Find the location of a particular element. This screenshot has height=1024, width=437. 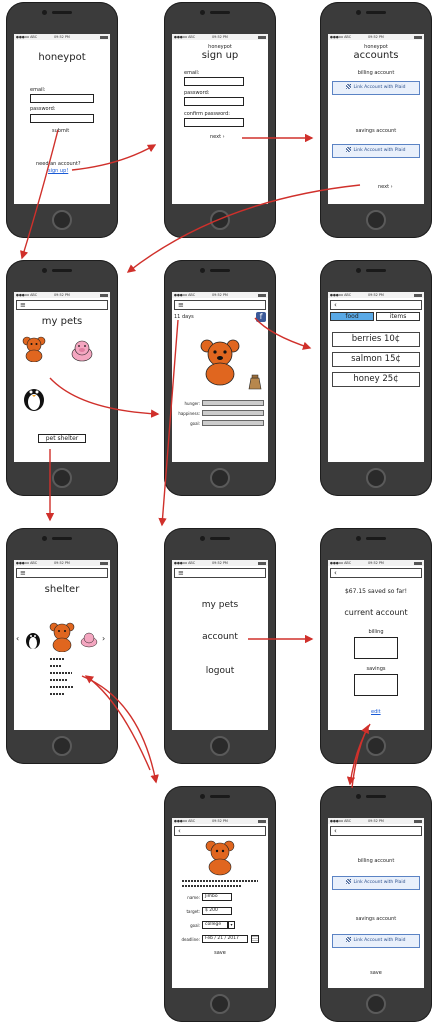

screen-shelter: ●●●oo ABC 09:52 PM ≡ shelter ‹ › is located at coordinates (62, 645).